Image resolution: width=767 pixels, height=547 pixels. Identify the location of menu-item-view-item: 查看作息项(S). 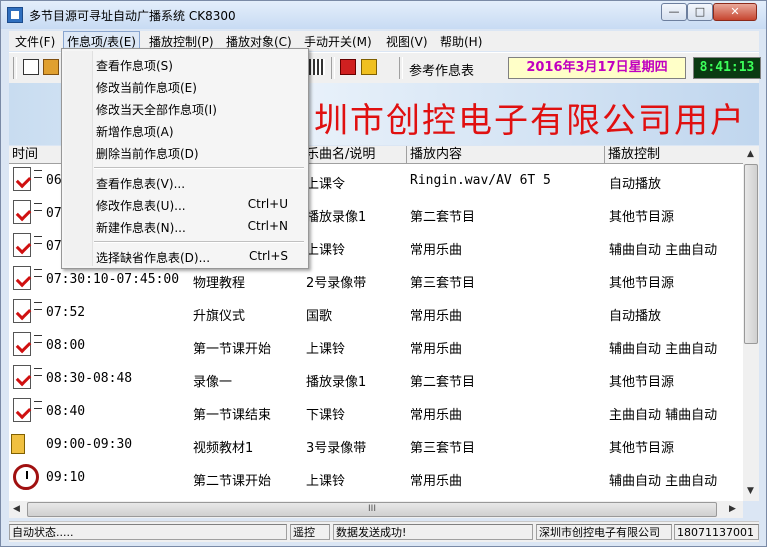
(134, 65).